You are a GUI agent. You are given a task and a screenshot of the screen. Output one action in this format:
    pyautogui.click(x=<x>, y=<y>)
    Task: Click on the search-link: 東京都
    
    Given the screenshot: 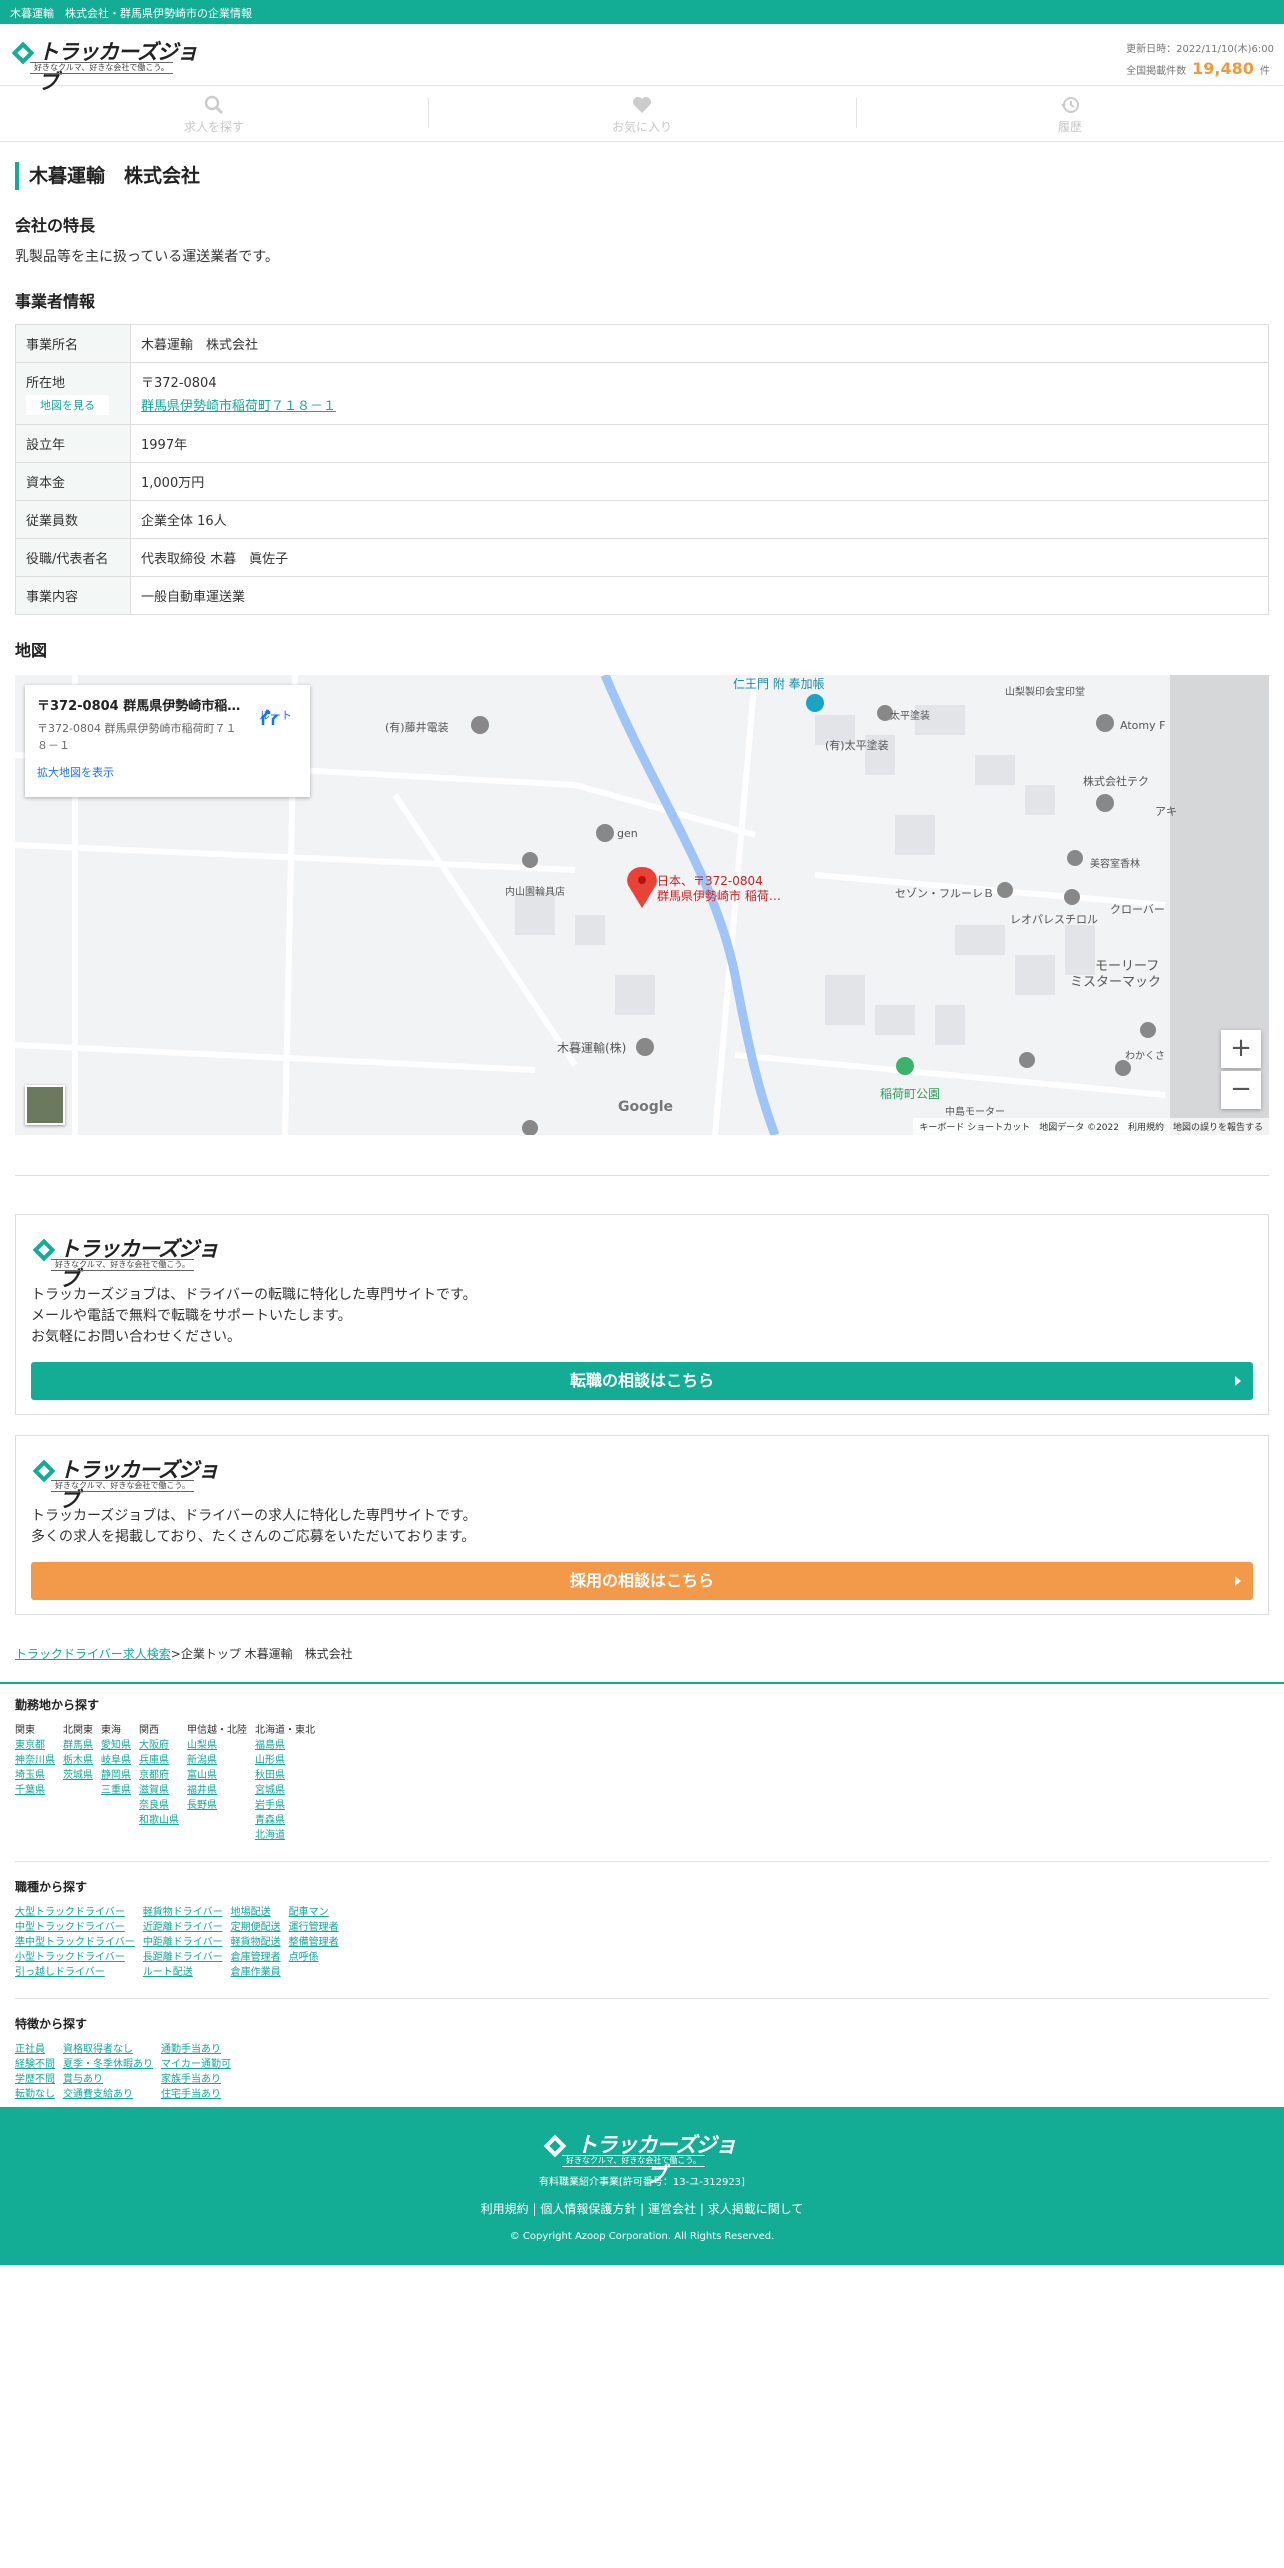 What is the action you would take?
    pyautogui.click(x=35, y=1745)
    